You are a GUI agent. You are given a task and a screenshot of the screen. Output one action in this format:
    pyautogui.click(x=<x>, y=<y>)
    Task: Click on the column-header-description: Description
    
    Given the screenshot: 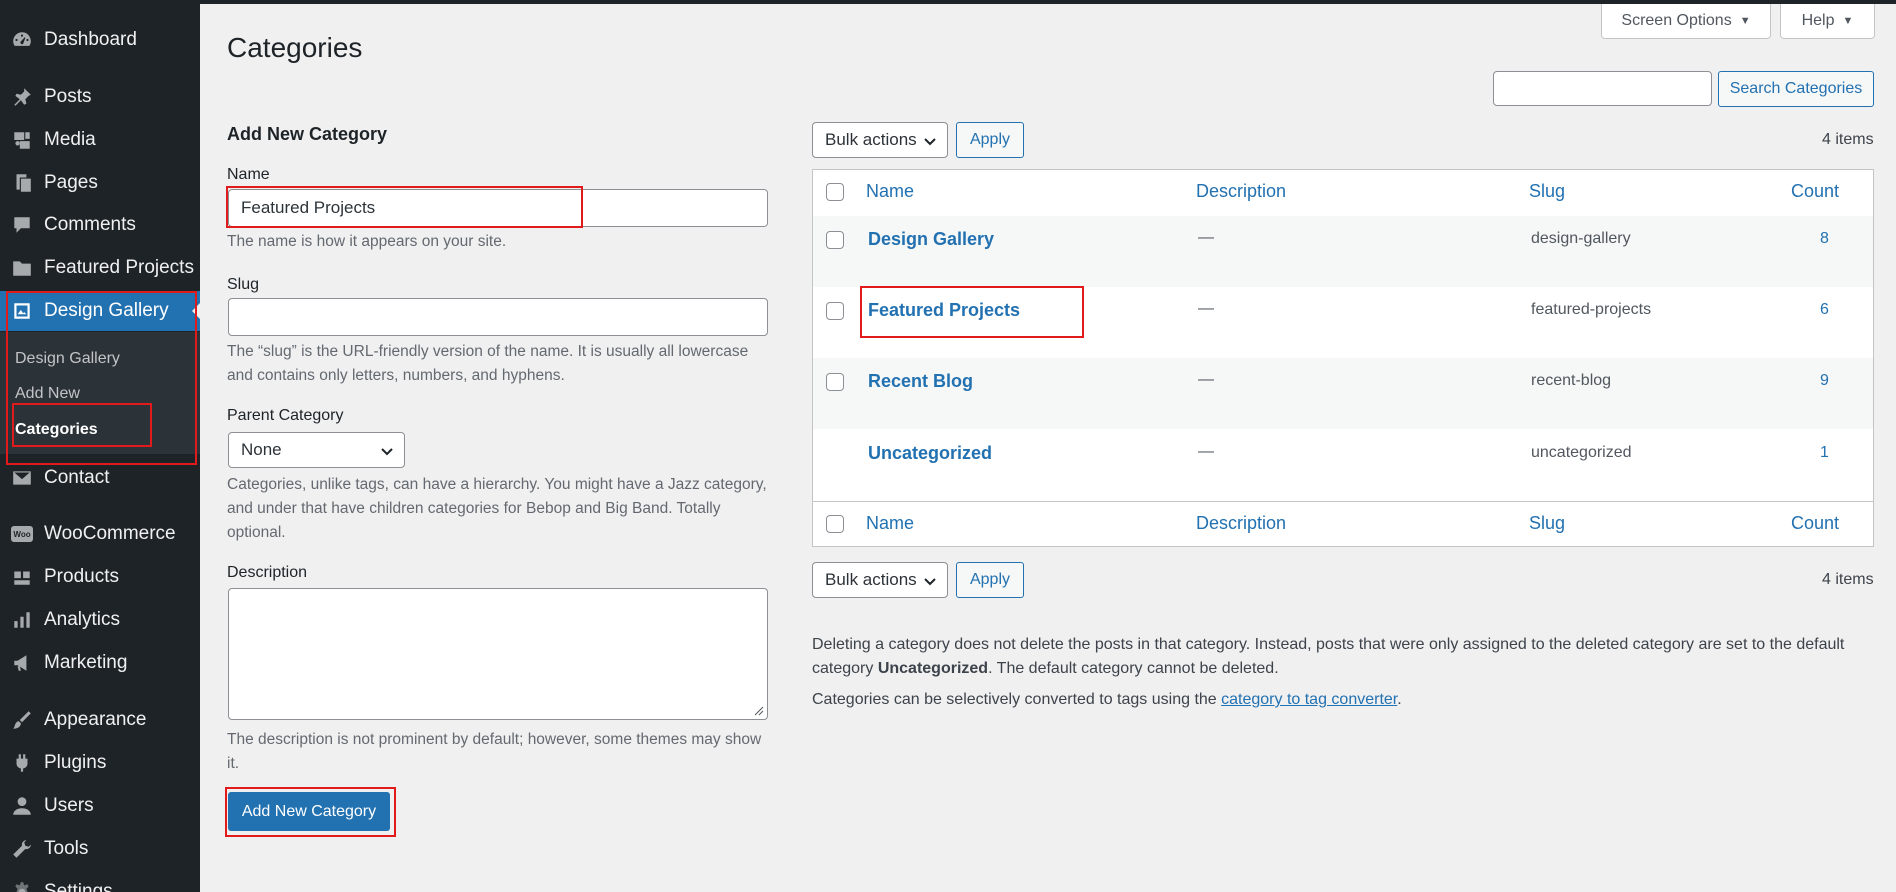 What is the action you would take?
    pyautogui.click(x=1241, y=191)
    